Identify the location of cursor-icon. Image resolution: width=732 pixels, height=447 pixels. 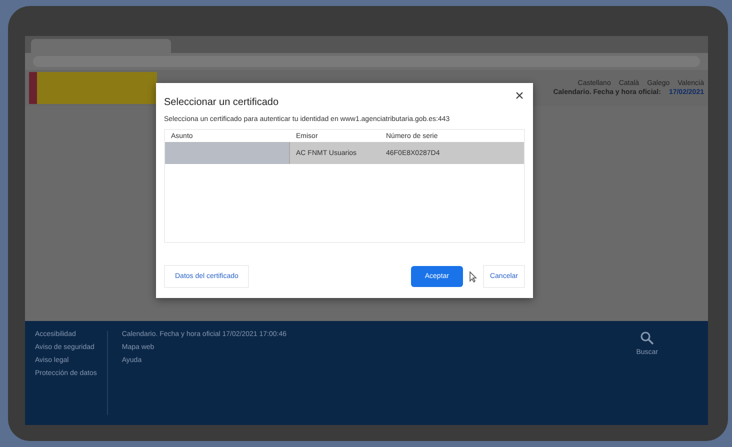
(472, 276).